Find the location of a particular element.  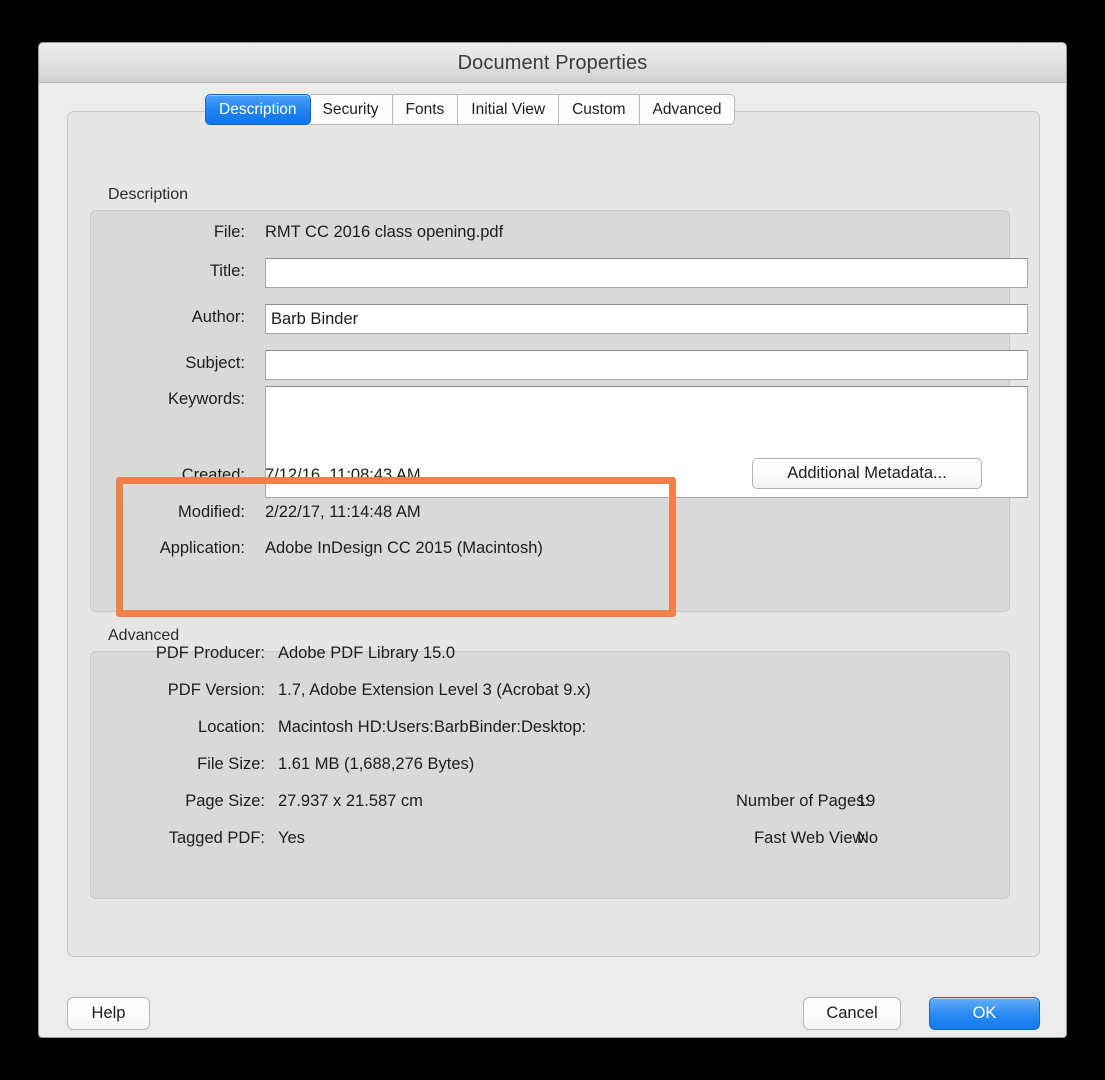

fast-web-view-label: Fast Web View: is located at coordinates (811, 838).